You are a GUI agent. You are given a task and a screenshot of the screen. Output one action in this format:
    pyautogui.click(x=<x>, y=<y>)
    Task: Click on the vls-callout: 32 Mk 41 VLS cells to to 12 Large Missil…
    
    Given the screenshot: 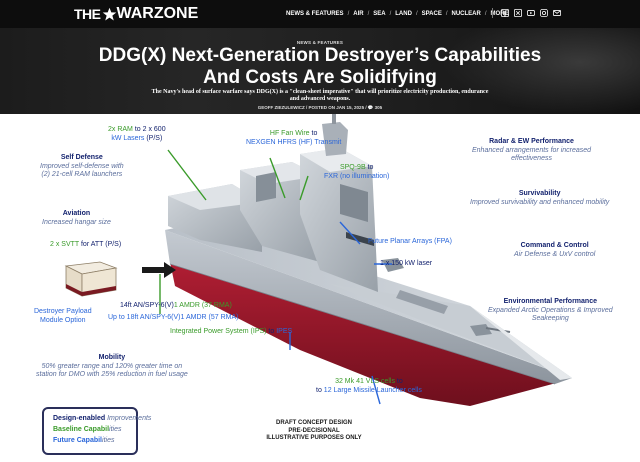 What is the action you would take?
    pyautogui.click(x=369, y=386)
    